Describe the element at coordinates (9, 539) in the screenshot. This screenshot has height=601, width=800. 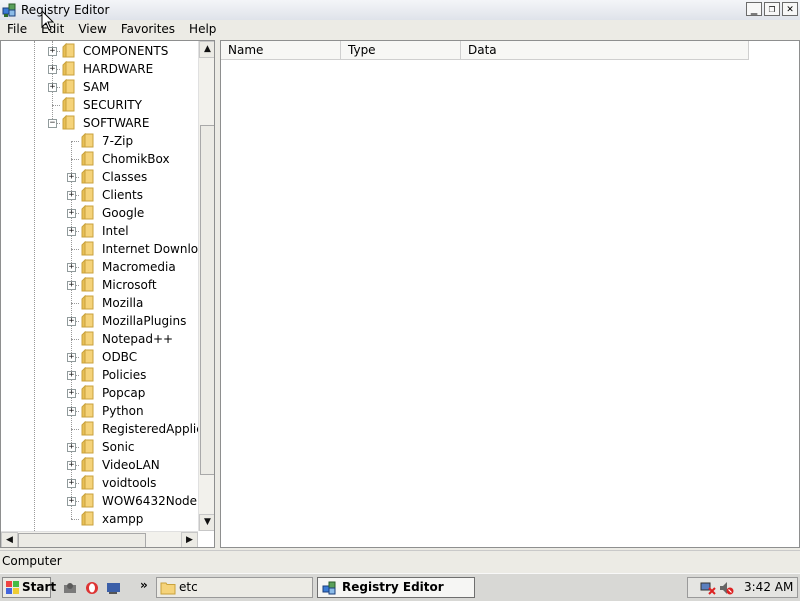
I see `scroll-left-arrow-icon: ◀` at that location.